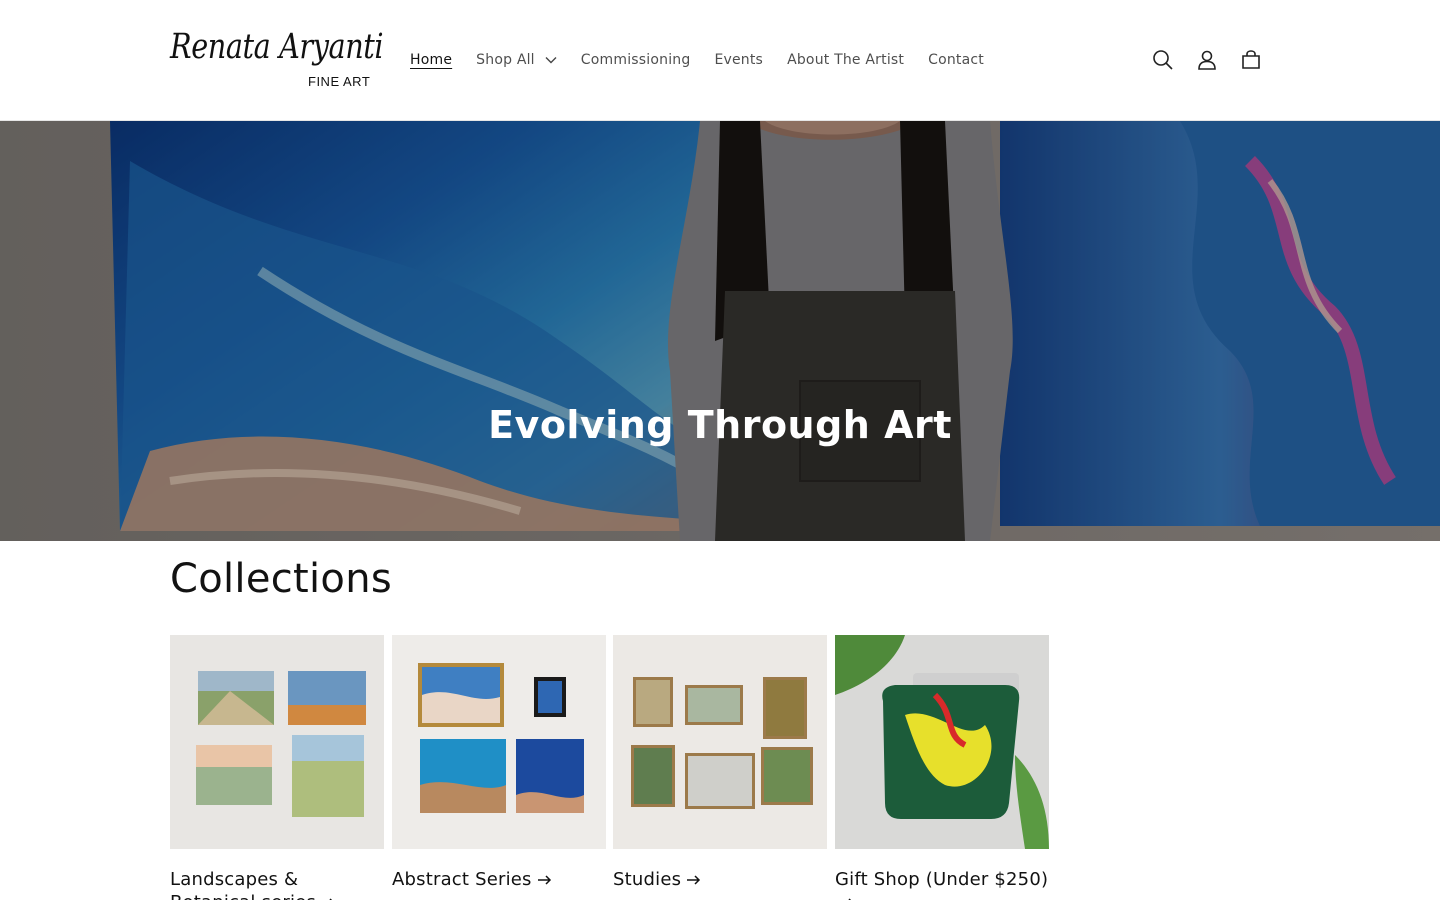  What do you see at coordinates (845, 60) in the screenshot?
I see `nav-item-about: About The Artist` at bounding box center [845, 60].